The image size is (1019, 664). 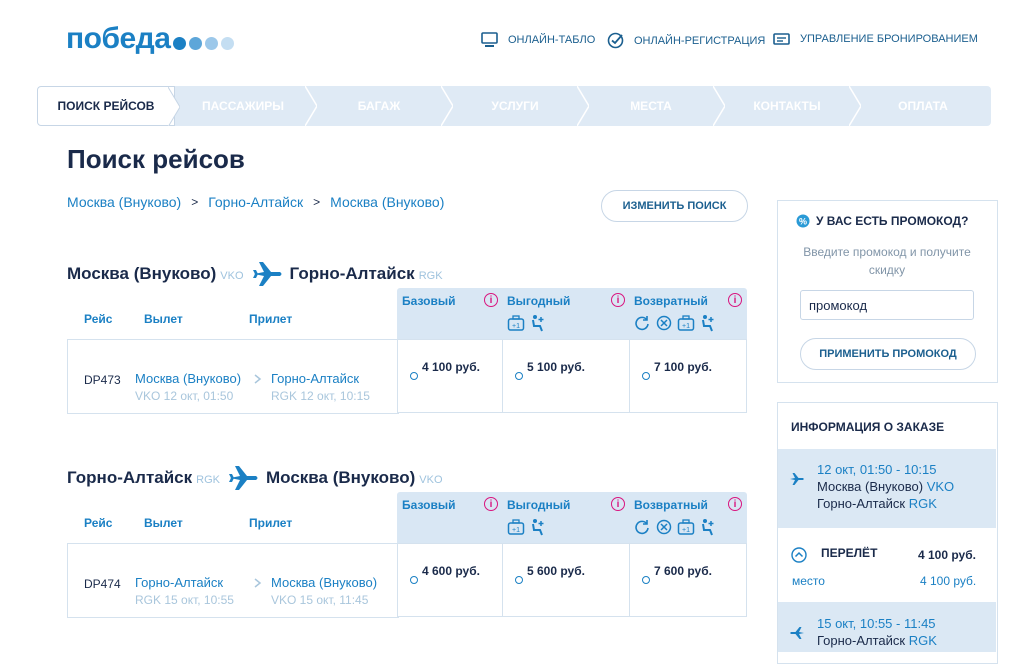 I want to click on monitor-icon, so click(x=489, y=39).